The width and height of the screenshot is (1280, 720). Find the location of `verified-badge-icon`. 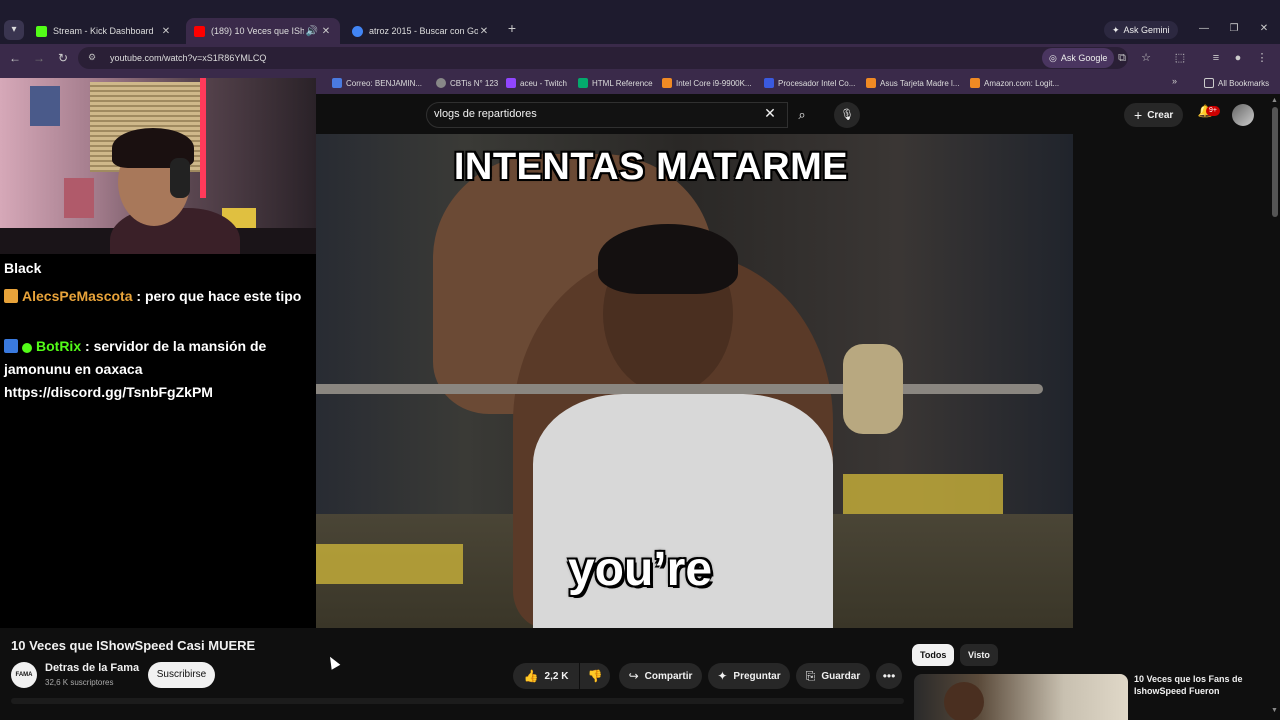

verified-badge-icon is located at coordinates (27, 348).